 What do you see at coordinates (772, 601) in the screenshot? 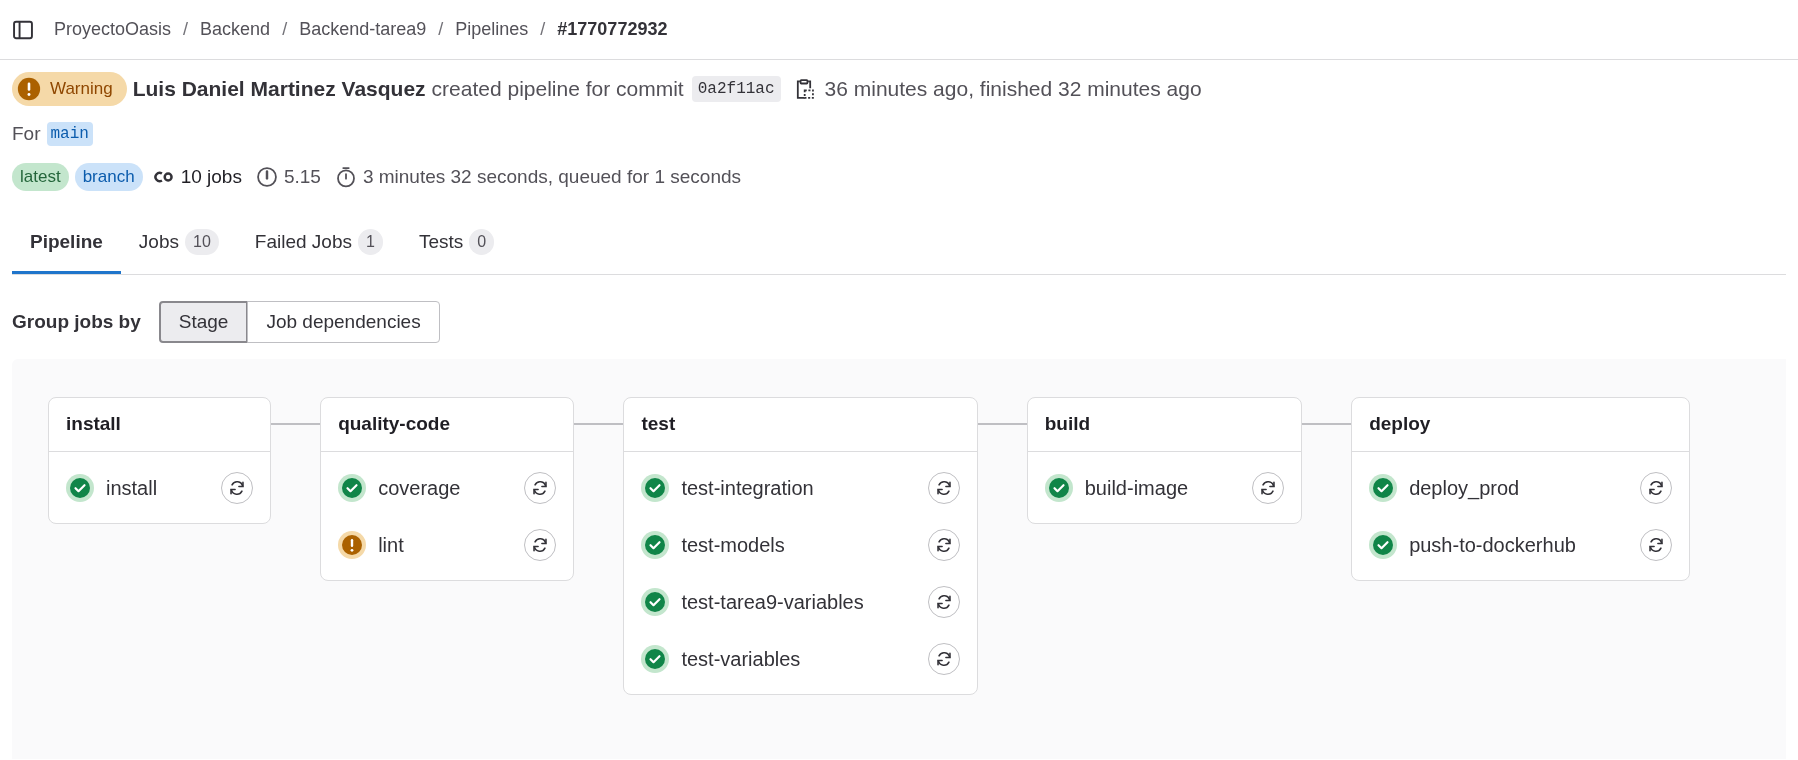
I see `job-name: test-tarea9-variables` at bounding box center [772, 601].